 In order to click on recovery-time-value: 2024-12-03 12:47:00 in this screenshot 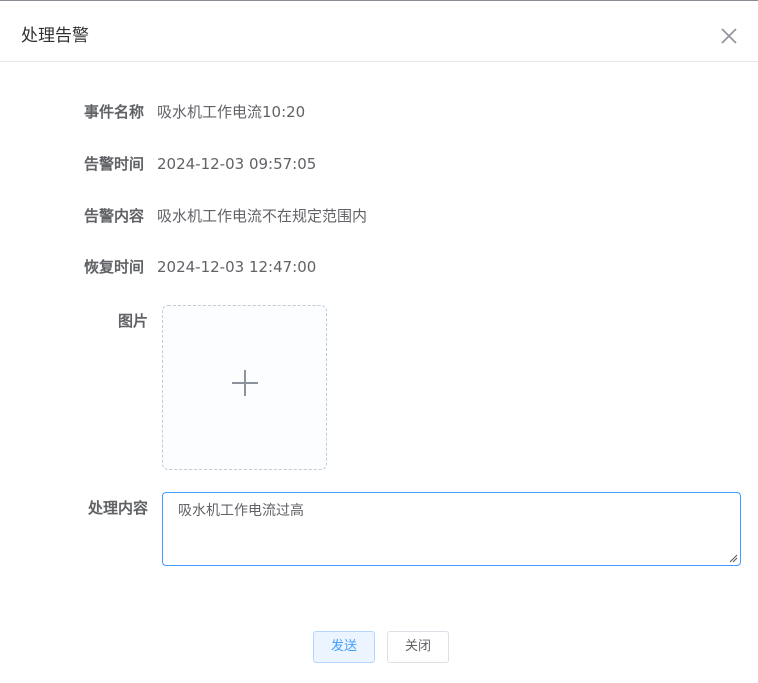, I will do `click(237, 267)`.